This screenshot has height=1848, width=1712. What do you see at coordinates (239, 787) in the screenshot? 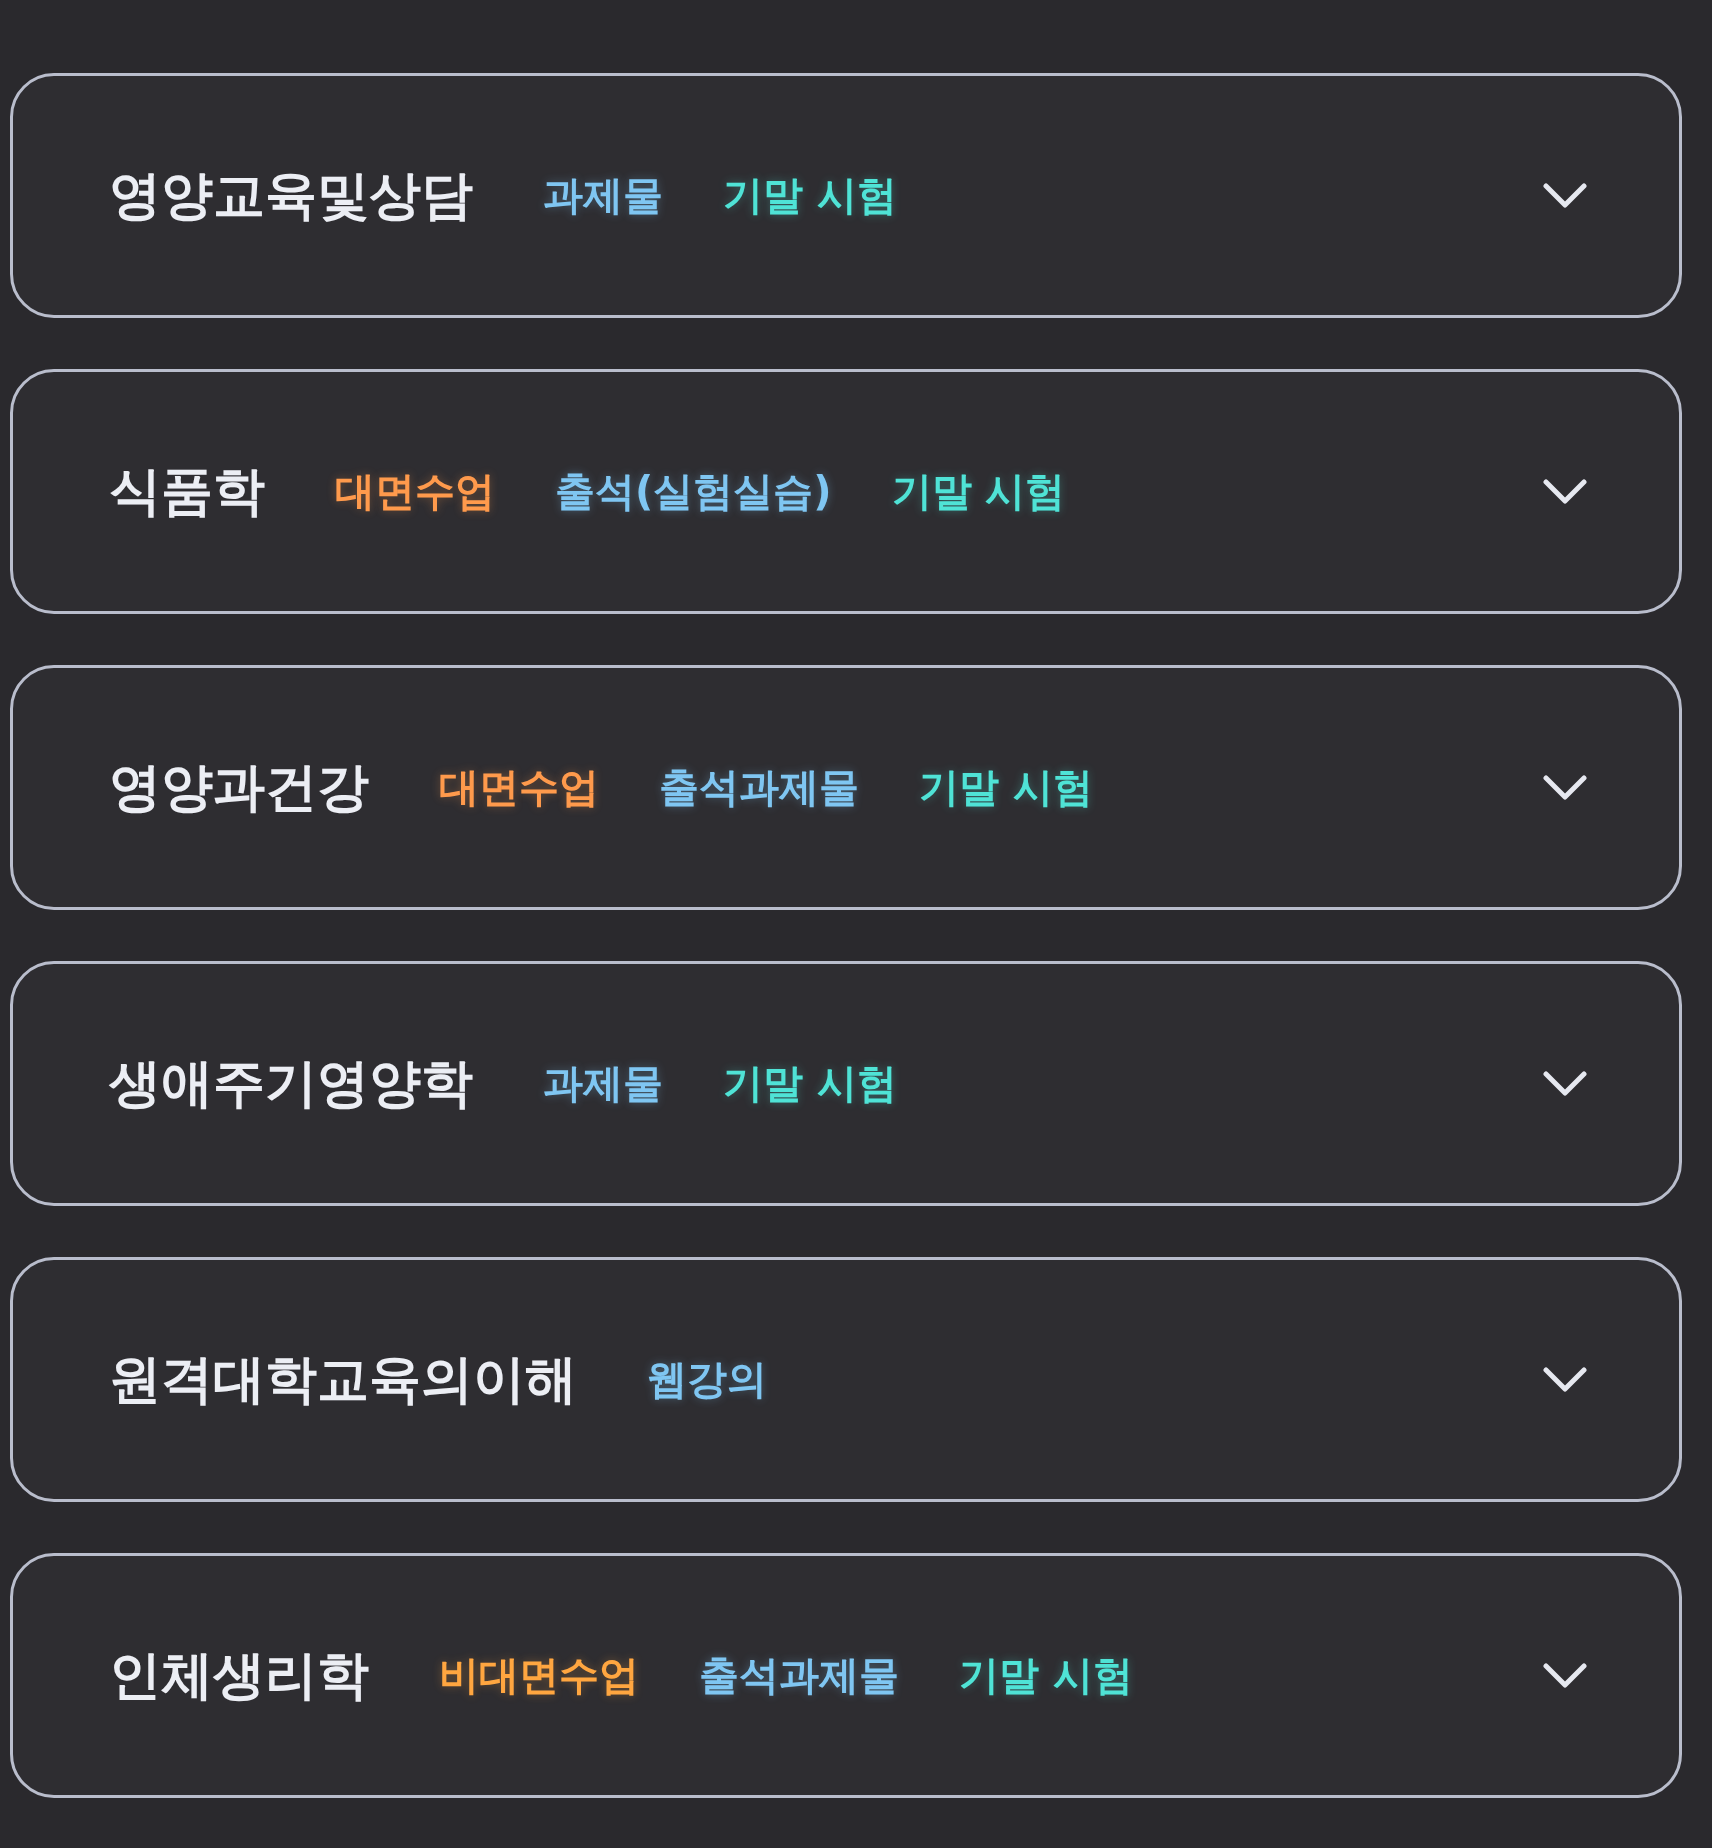
I see `course-title: 영양과건강` at bounding box center [239, 787].